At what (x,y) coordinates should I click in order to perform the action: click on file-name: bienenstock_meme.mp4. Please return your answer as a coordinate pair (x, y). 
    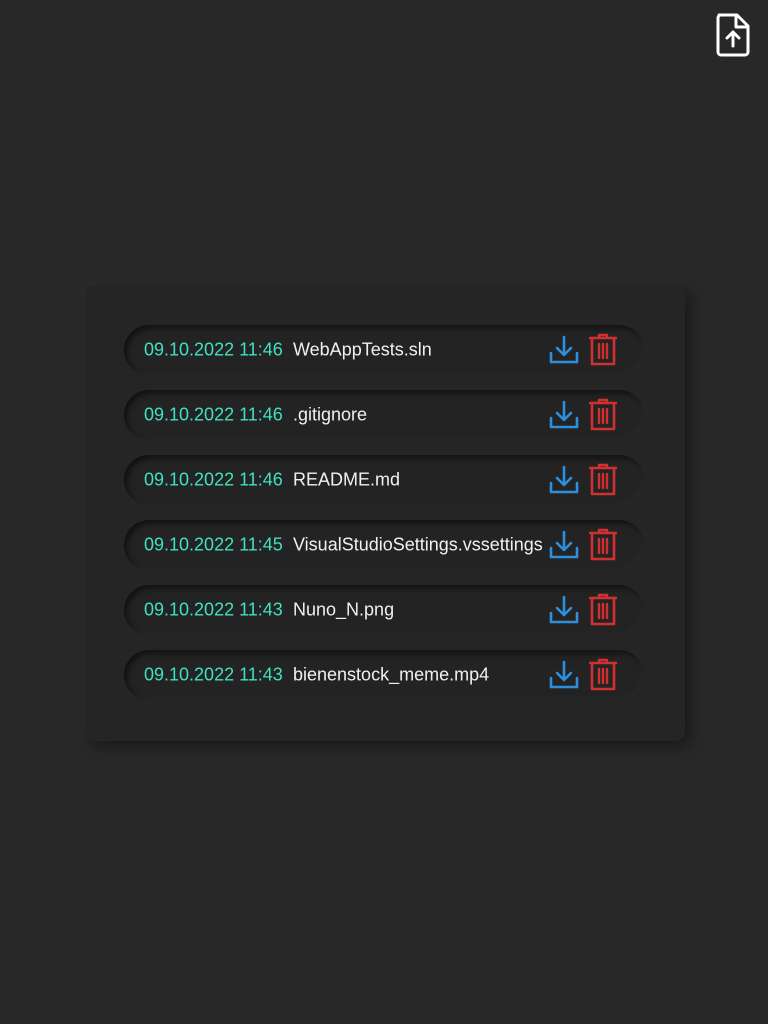
    Looking at the image, I should click on (391, 675).